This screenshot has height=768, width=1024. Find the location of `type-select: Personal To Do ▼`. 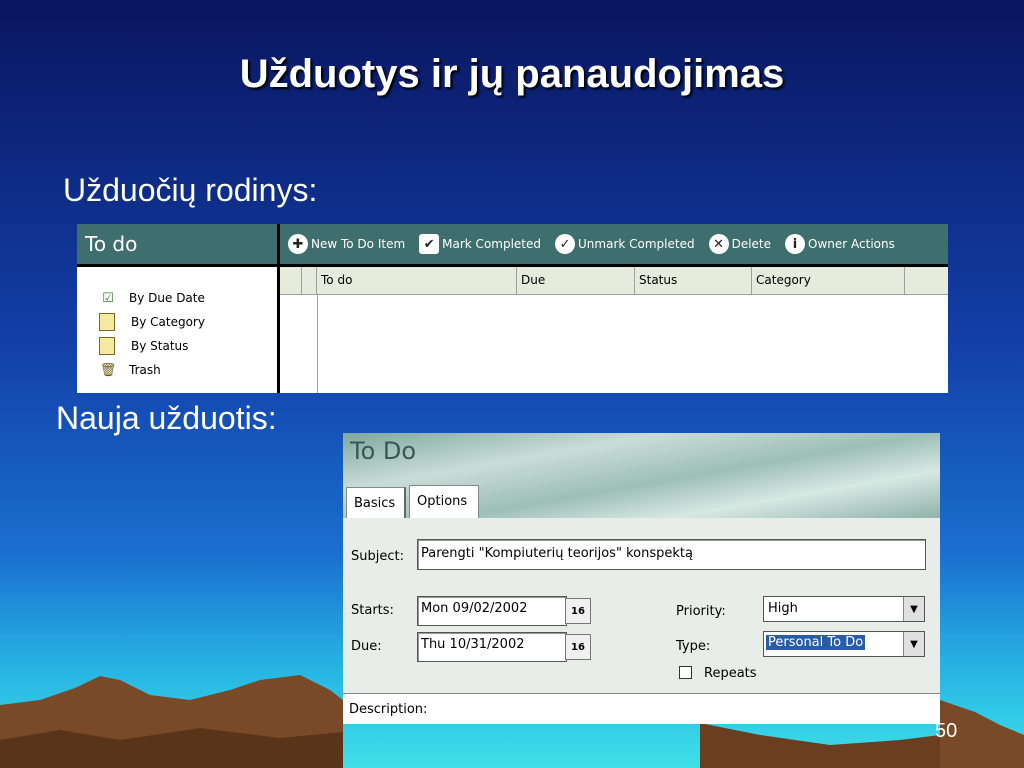

type-select: Personal To Do ▼ is located at coordinates (844, 644).